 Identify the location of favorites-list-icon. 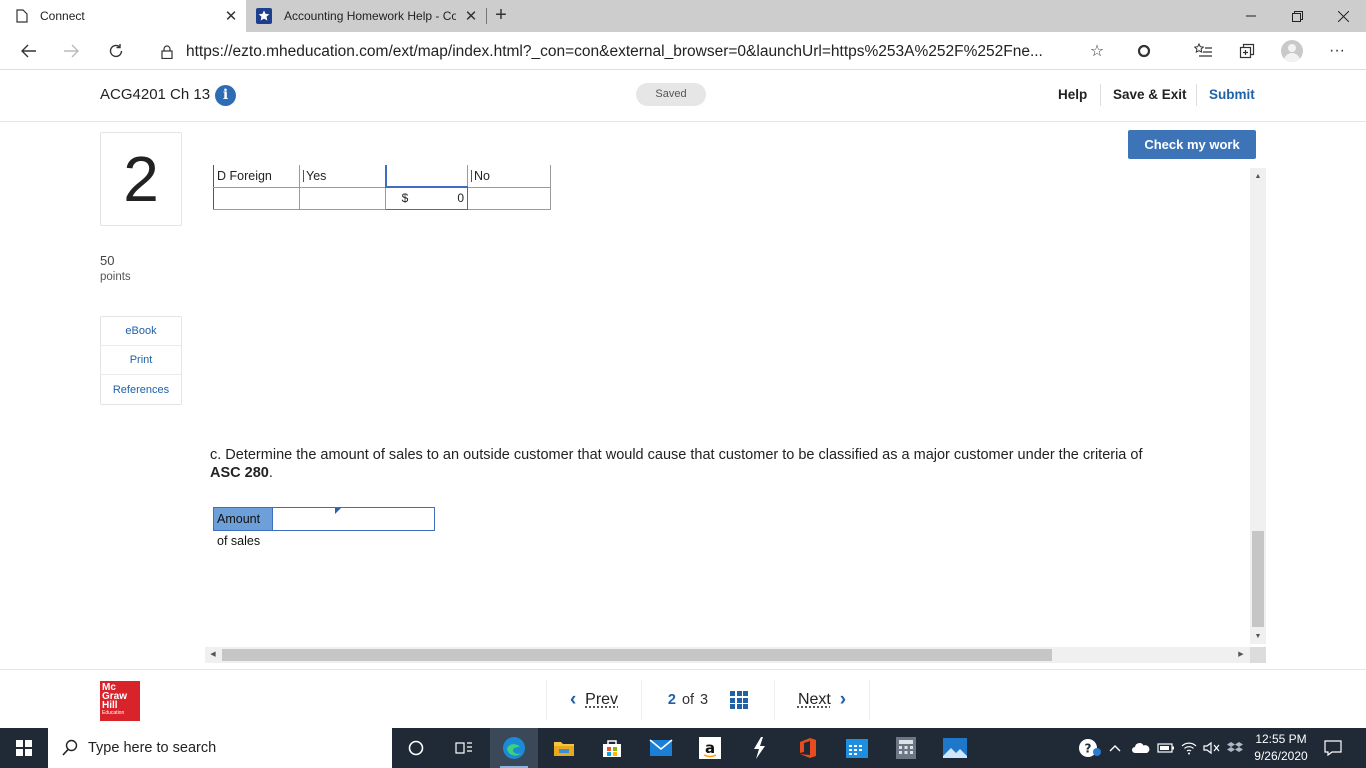
(1203, 51).